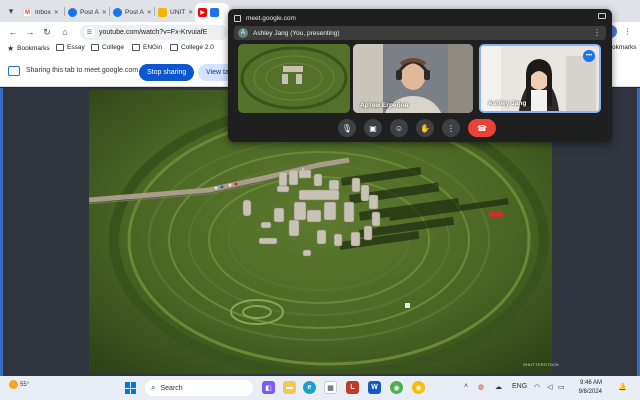  What do you see at coordinates (451, 128) in the screenshot?
I see `more-vert-icon: ⋮` at bounding box center [451, 128].